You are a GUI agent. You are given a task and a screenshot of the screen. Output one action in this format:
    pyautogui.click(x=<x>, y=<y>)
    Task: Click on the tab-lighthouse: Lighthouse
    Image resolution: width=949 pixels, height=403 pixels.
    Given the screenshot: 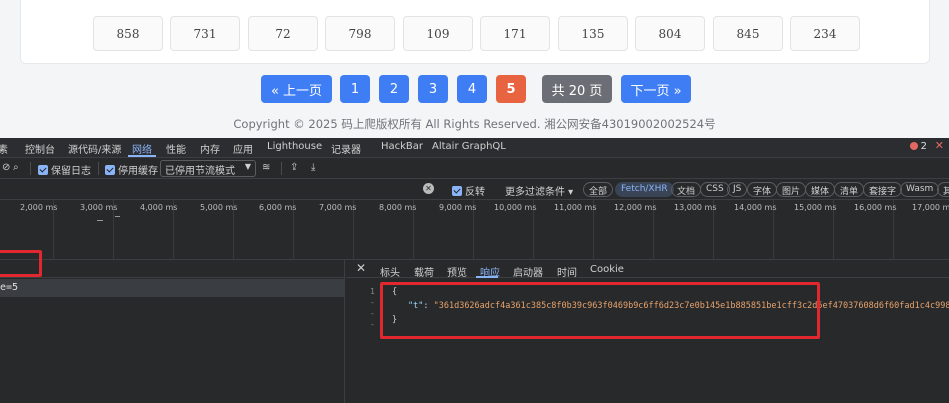 What is the action you would take?
    pyautogui.click(x=294, y=146)
    